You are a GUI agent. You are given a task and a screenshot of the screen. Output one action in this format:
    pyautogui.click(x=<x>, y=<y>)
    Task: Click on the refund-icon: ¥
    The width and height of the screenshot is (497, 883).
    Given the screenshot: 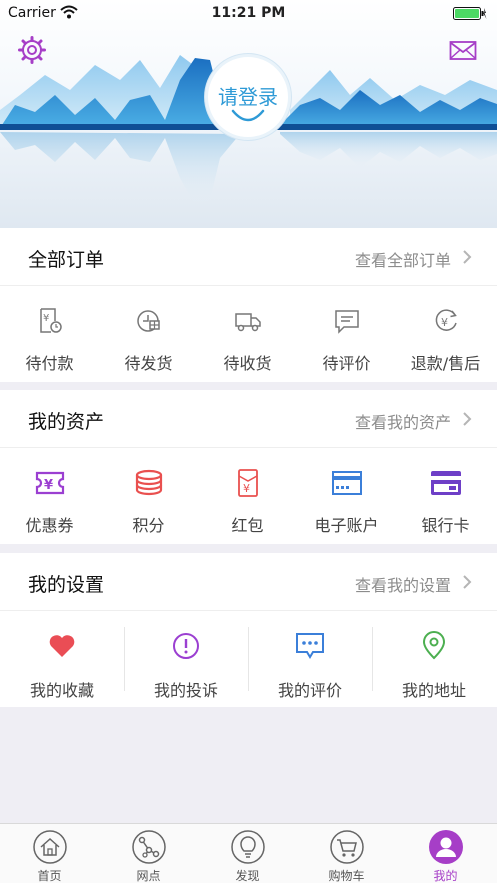 What is the action you would take?
    pyautogui.click(x=446, y=320)
    